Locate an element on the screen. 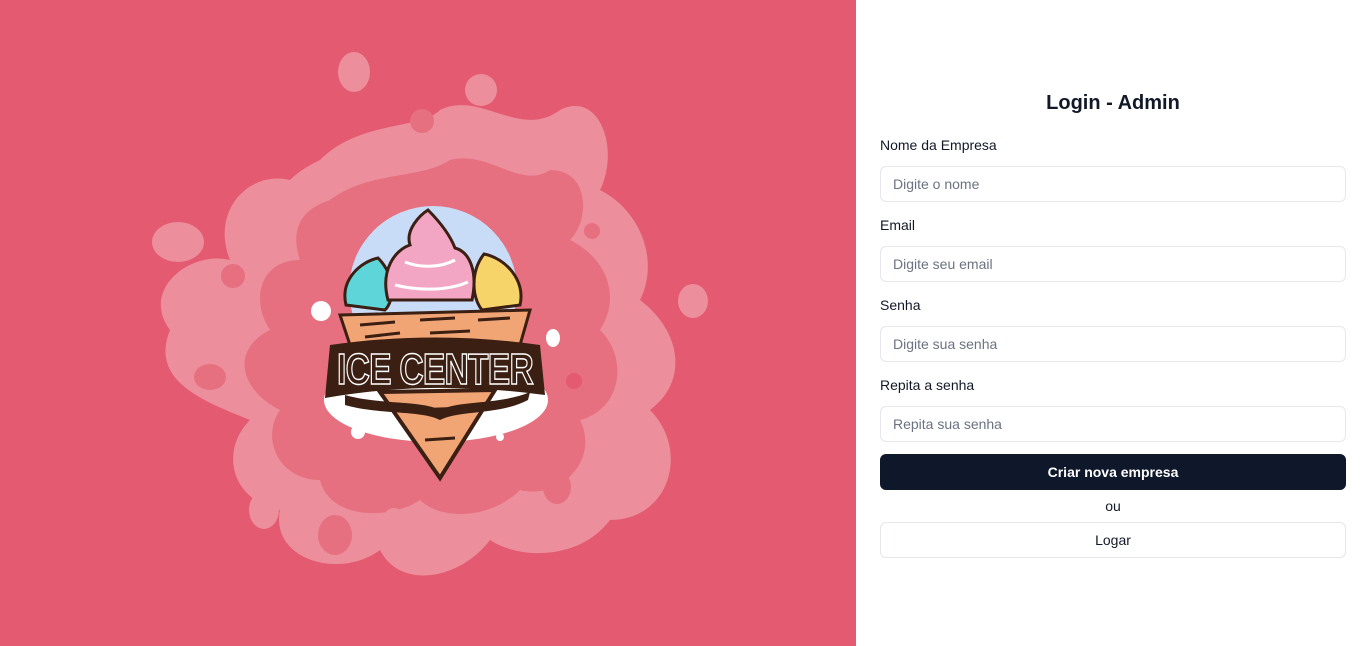  or-separator: ou is located at coordinates (1113, 506).